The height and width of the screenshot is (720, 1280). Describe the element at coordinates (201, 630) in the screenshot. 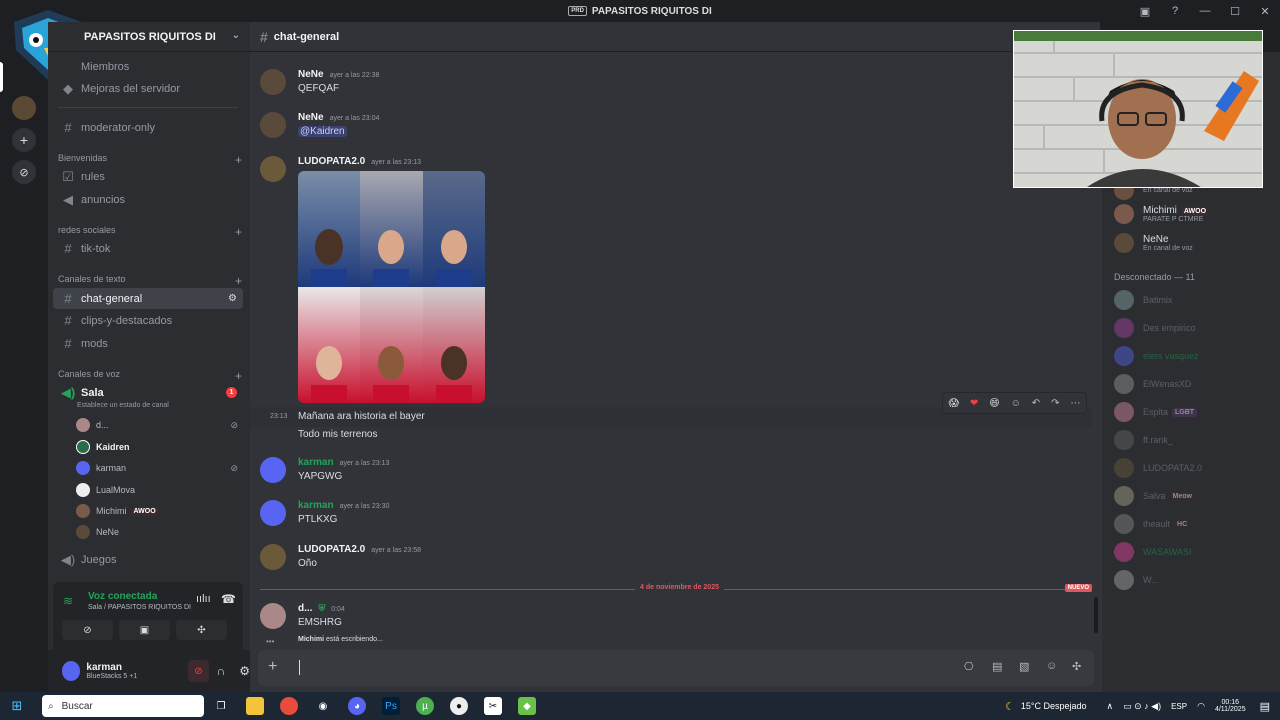

I see `activities-button: ✣` at that location.